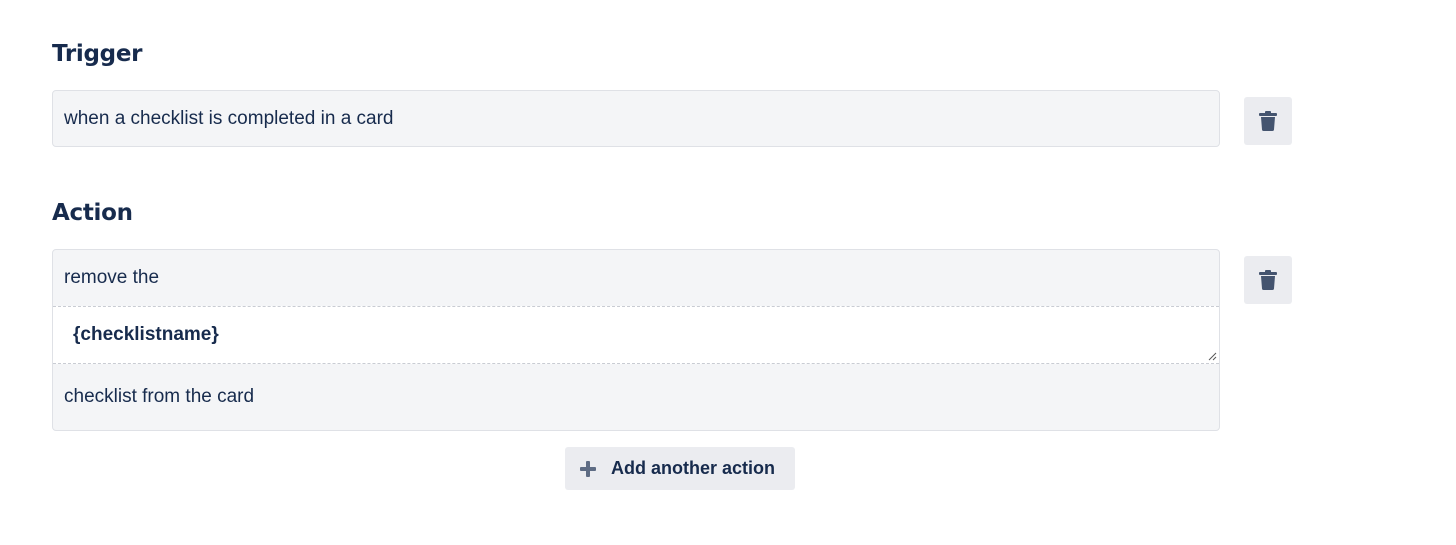  Describe the element at coordinates (92, 213) in the screenshot. I see `action-heading: Action` at that location.